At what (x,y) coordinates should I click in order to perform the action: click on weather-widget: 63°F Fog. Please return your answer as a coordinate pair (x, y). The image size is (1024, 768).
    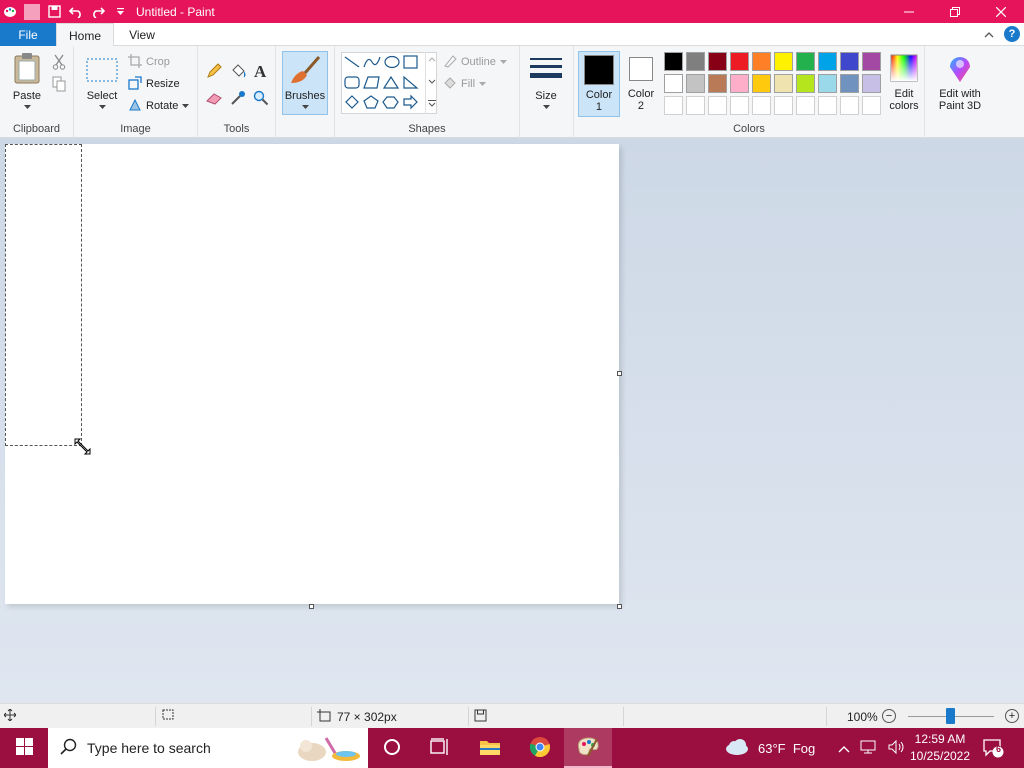
    Looking at the image, I should click on (769, 748).